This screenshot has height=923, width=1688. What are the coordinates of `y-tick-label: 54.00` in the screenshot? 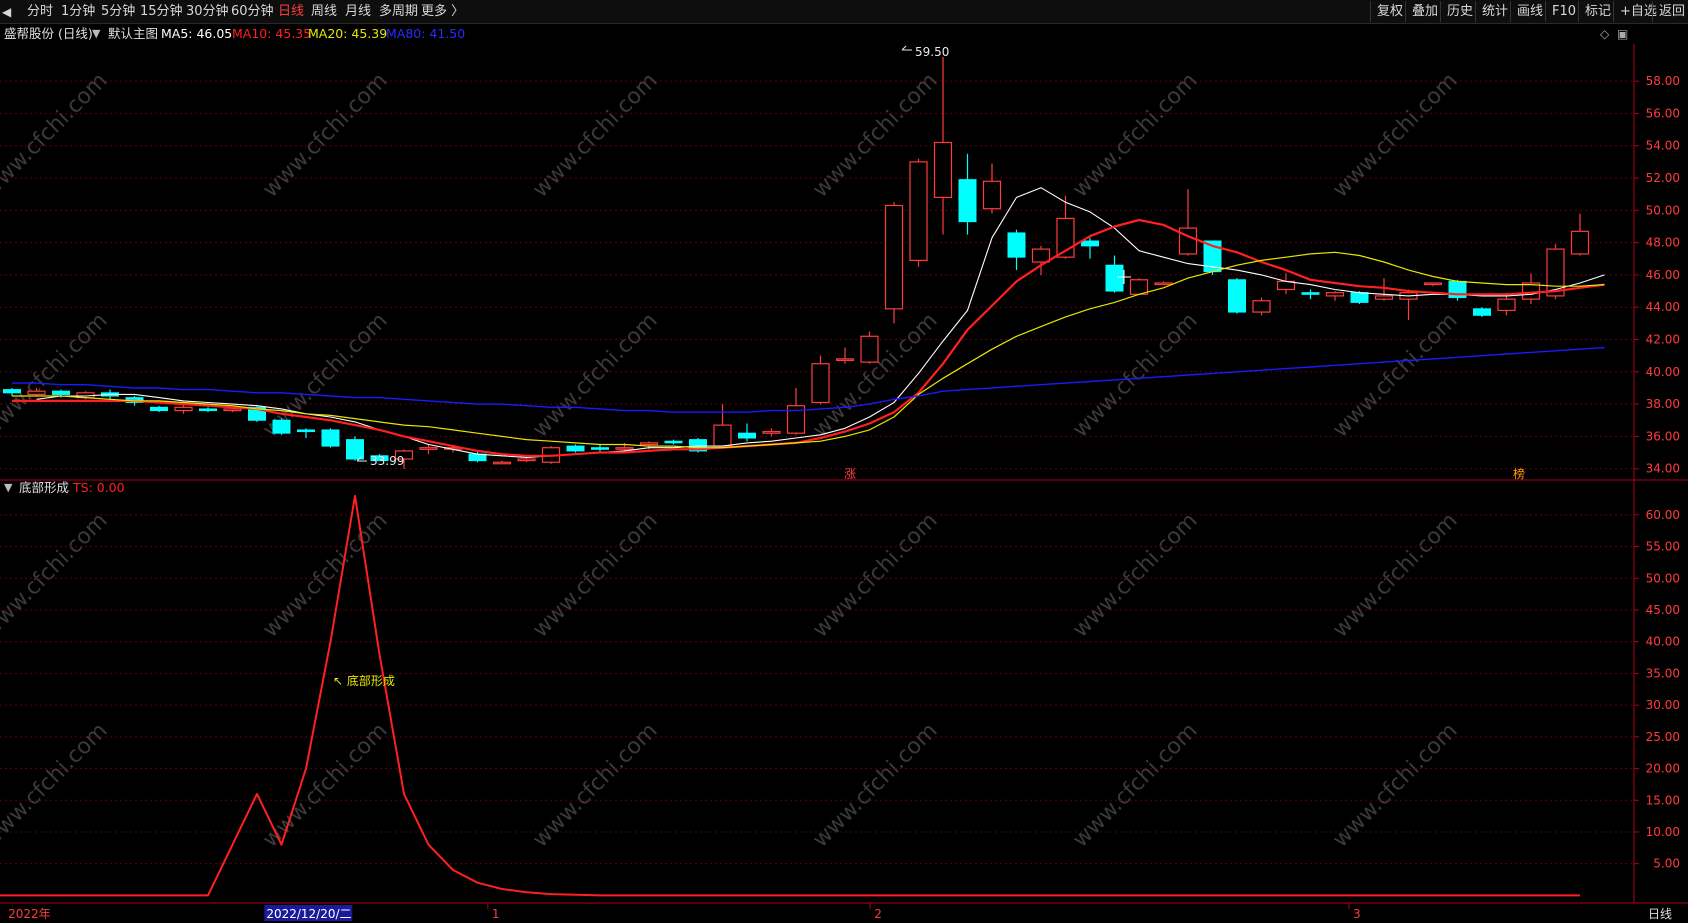 It's located at (1663, 146).